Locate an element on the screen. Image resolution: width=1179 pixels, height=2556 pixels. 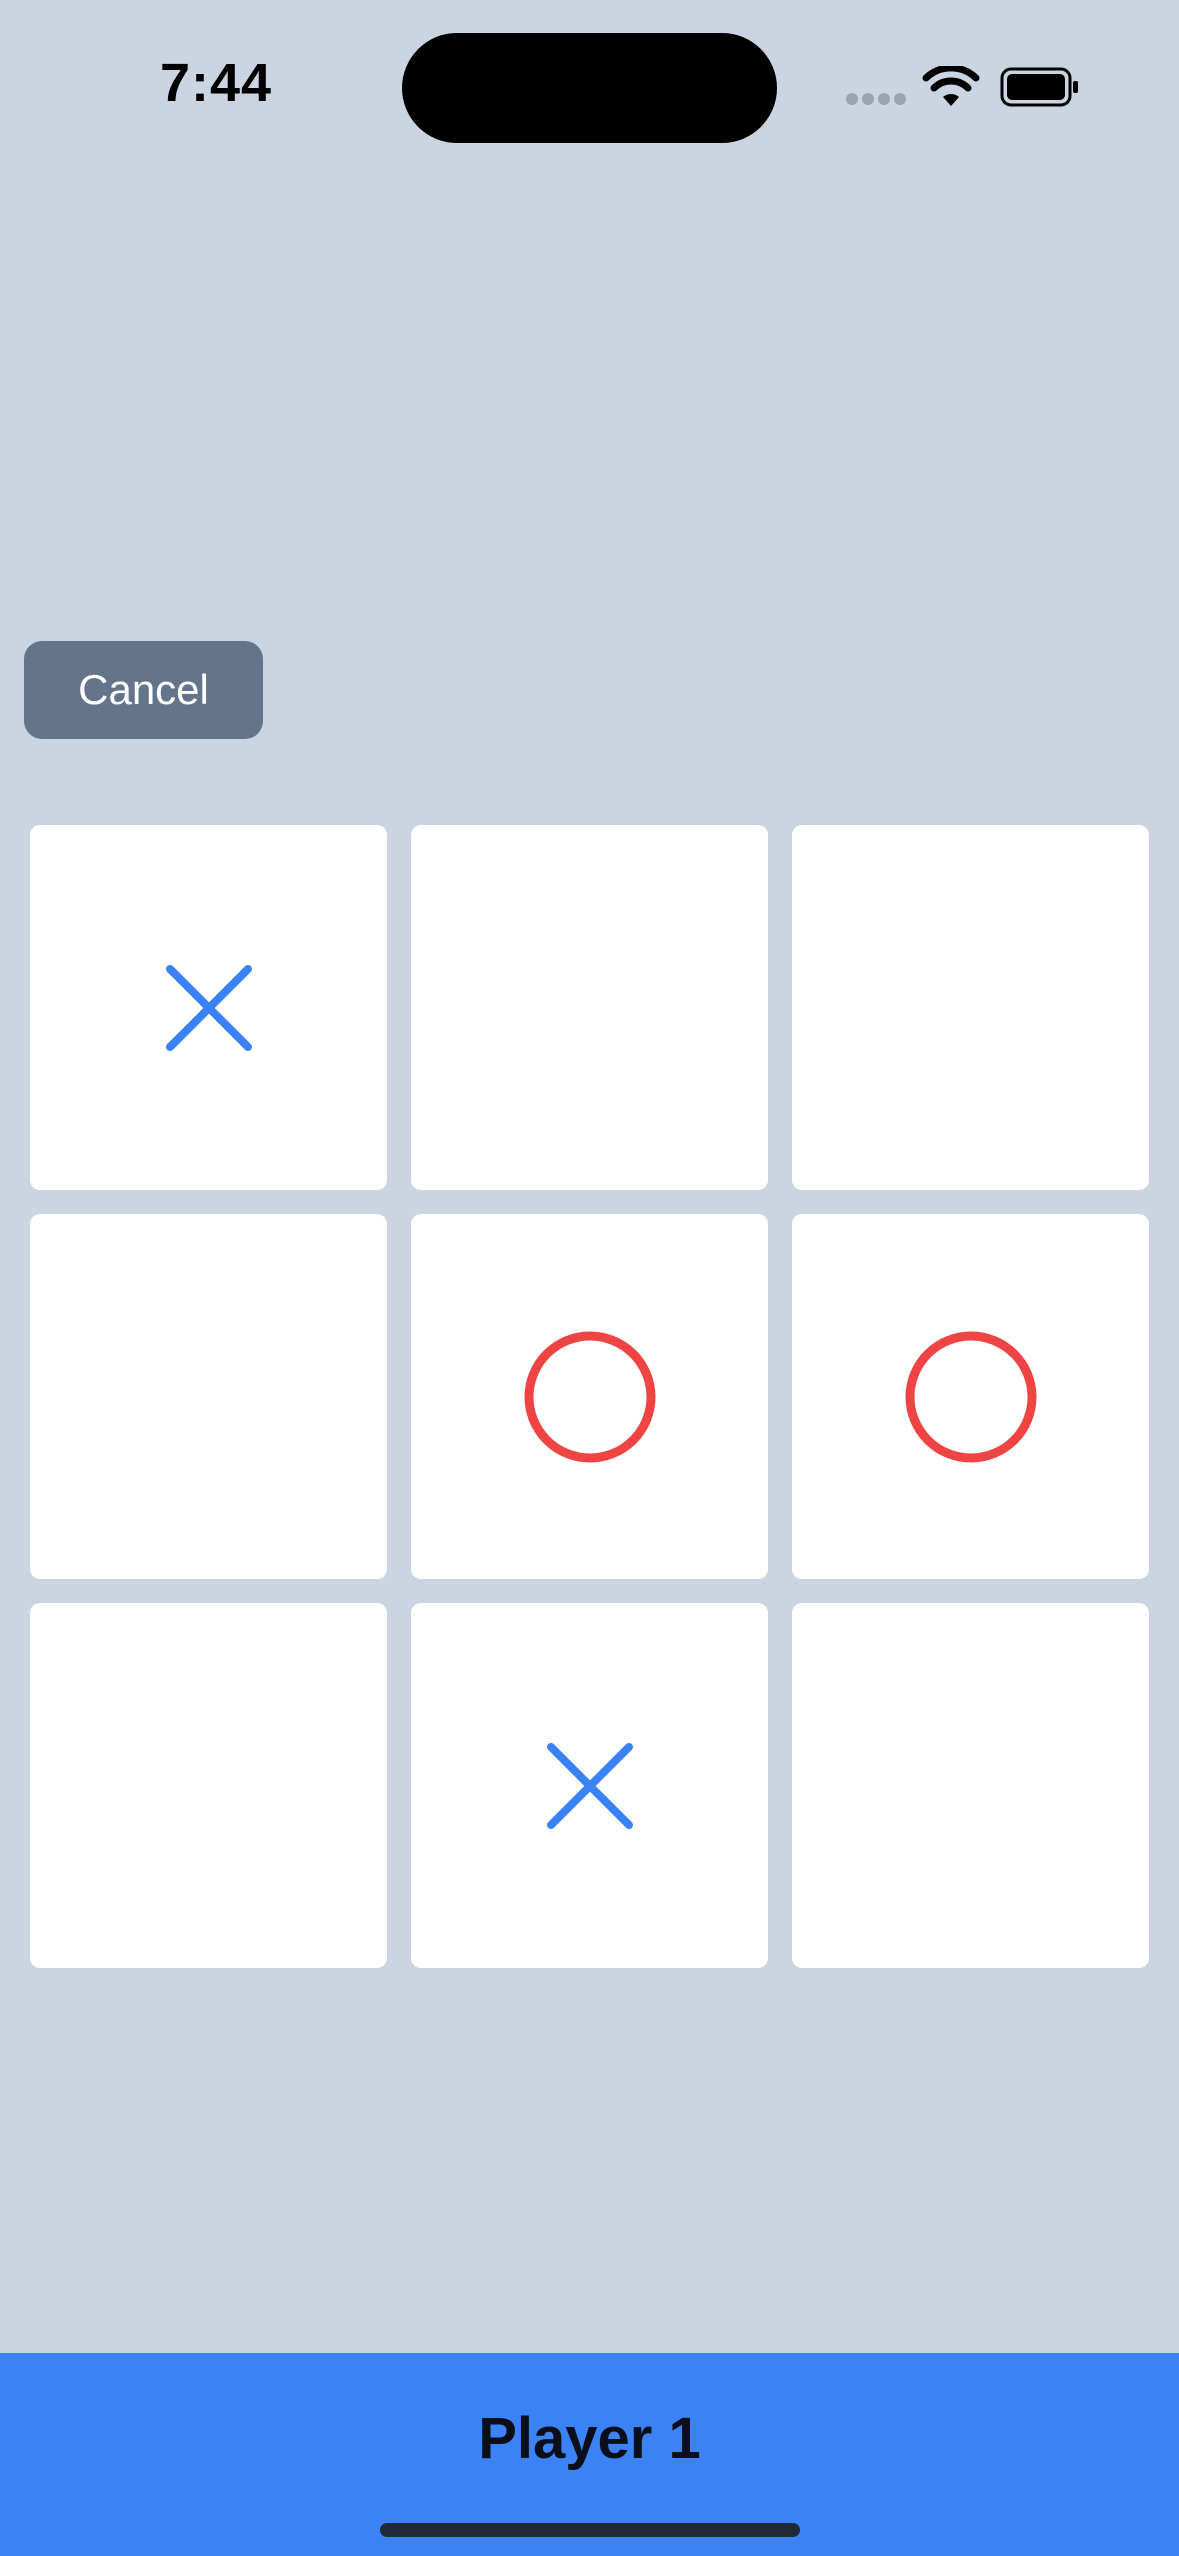
turn-indicator-bar: Player 1 is located at coordinates (589, 2454).